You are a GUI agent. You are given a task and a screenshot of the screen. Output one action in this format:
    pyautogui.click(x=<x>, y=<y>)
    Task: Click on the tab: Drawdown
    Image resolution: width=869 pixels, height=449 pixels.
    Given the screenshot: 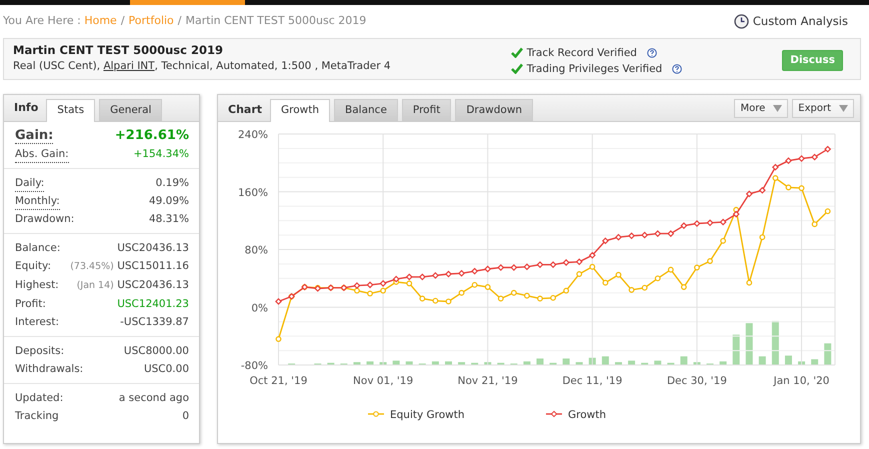 What is the action you would take?
    pyautogui.click(x=494, y=110)
    